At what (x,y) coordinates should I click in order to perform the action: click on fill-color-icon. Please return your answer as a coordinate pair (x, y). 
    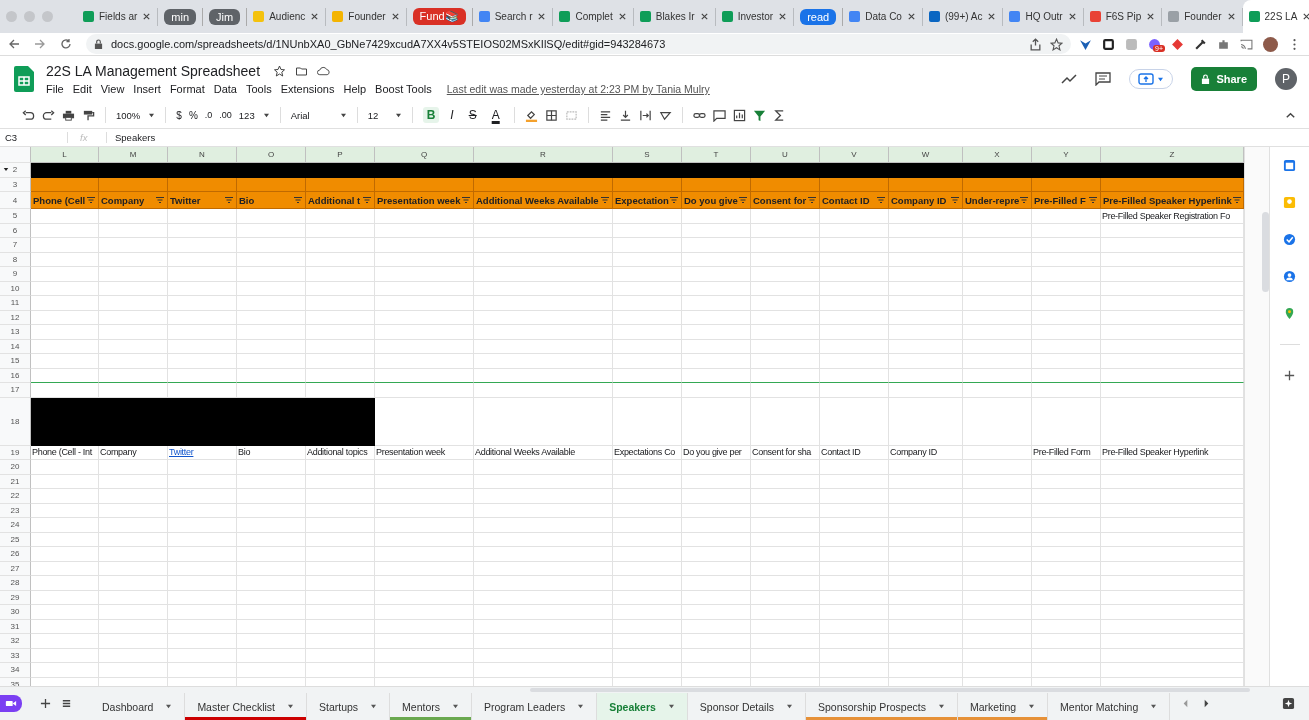
    Looking at the image, I should click on (531, 115).